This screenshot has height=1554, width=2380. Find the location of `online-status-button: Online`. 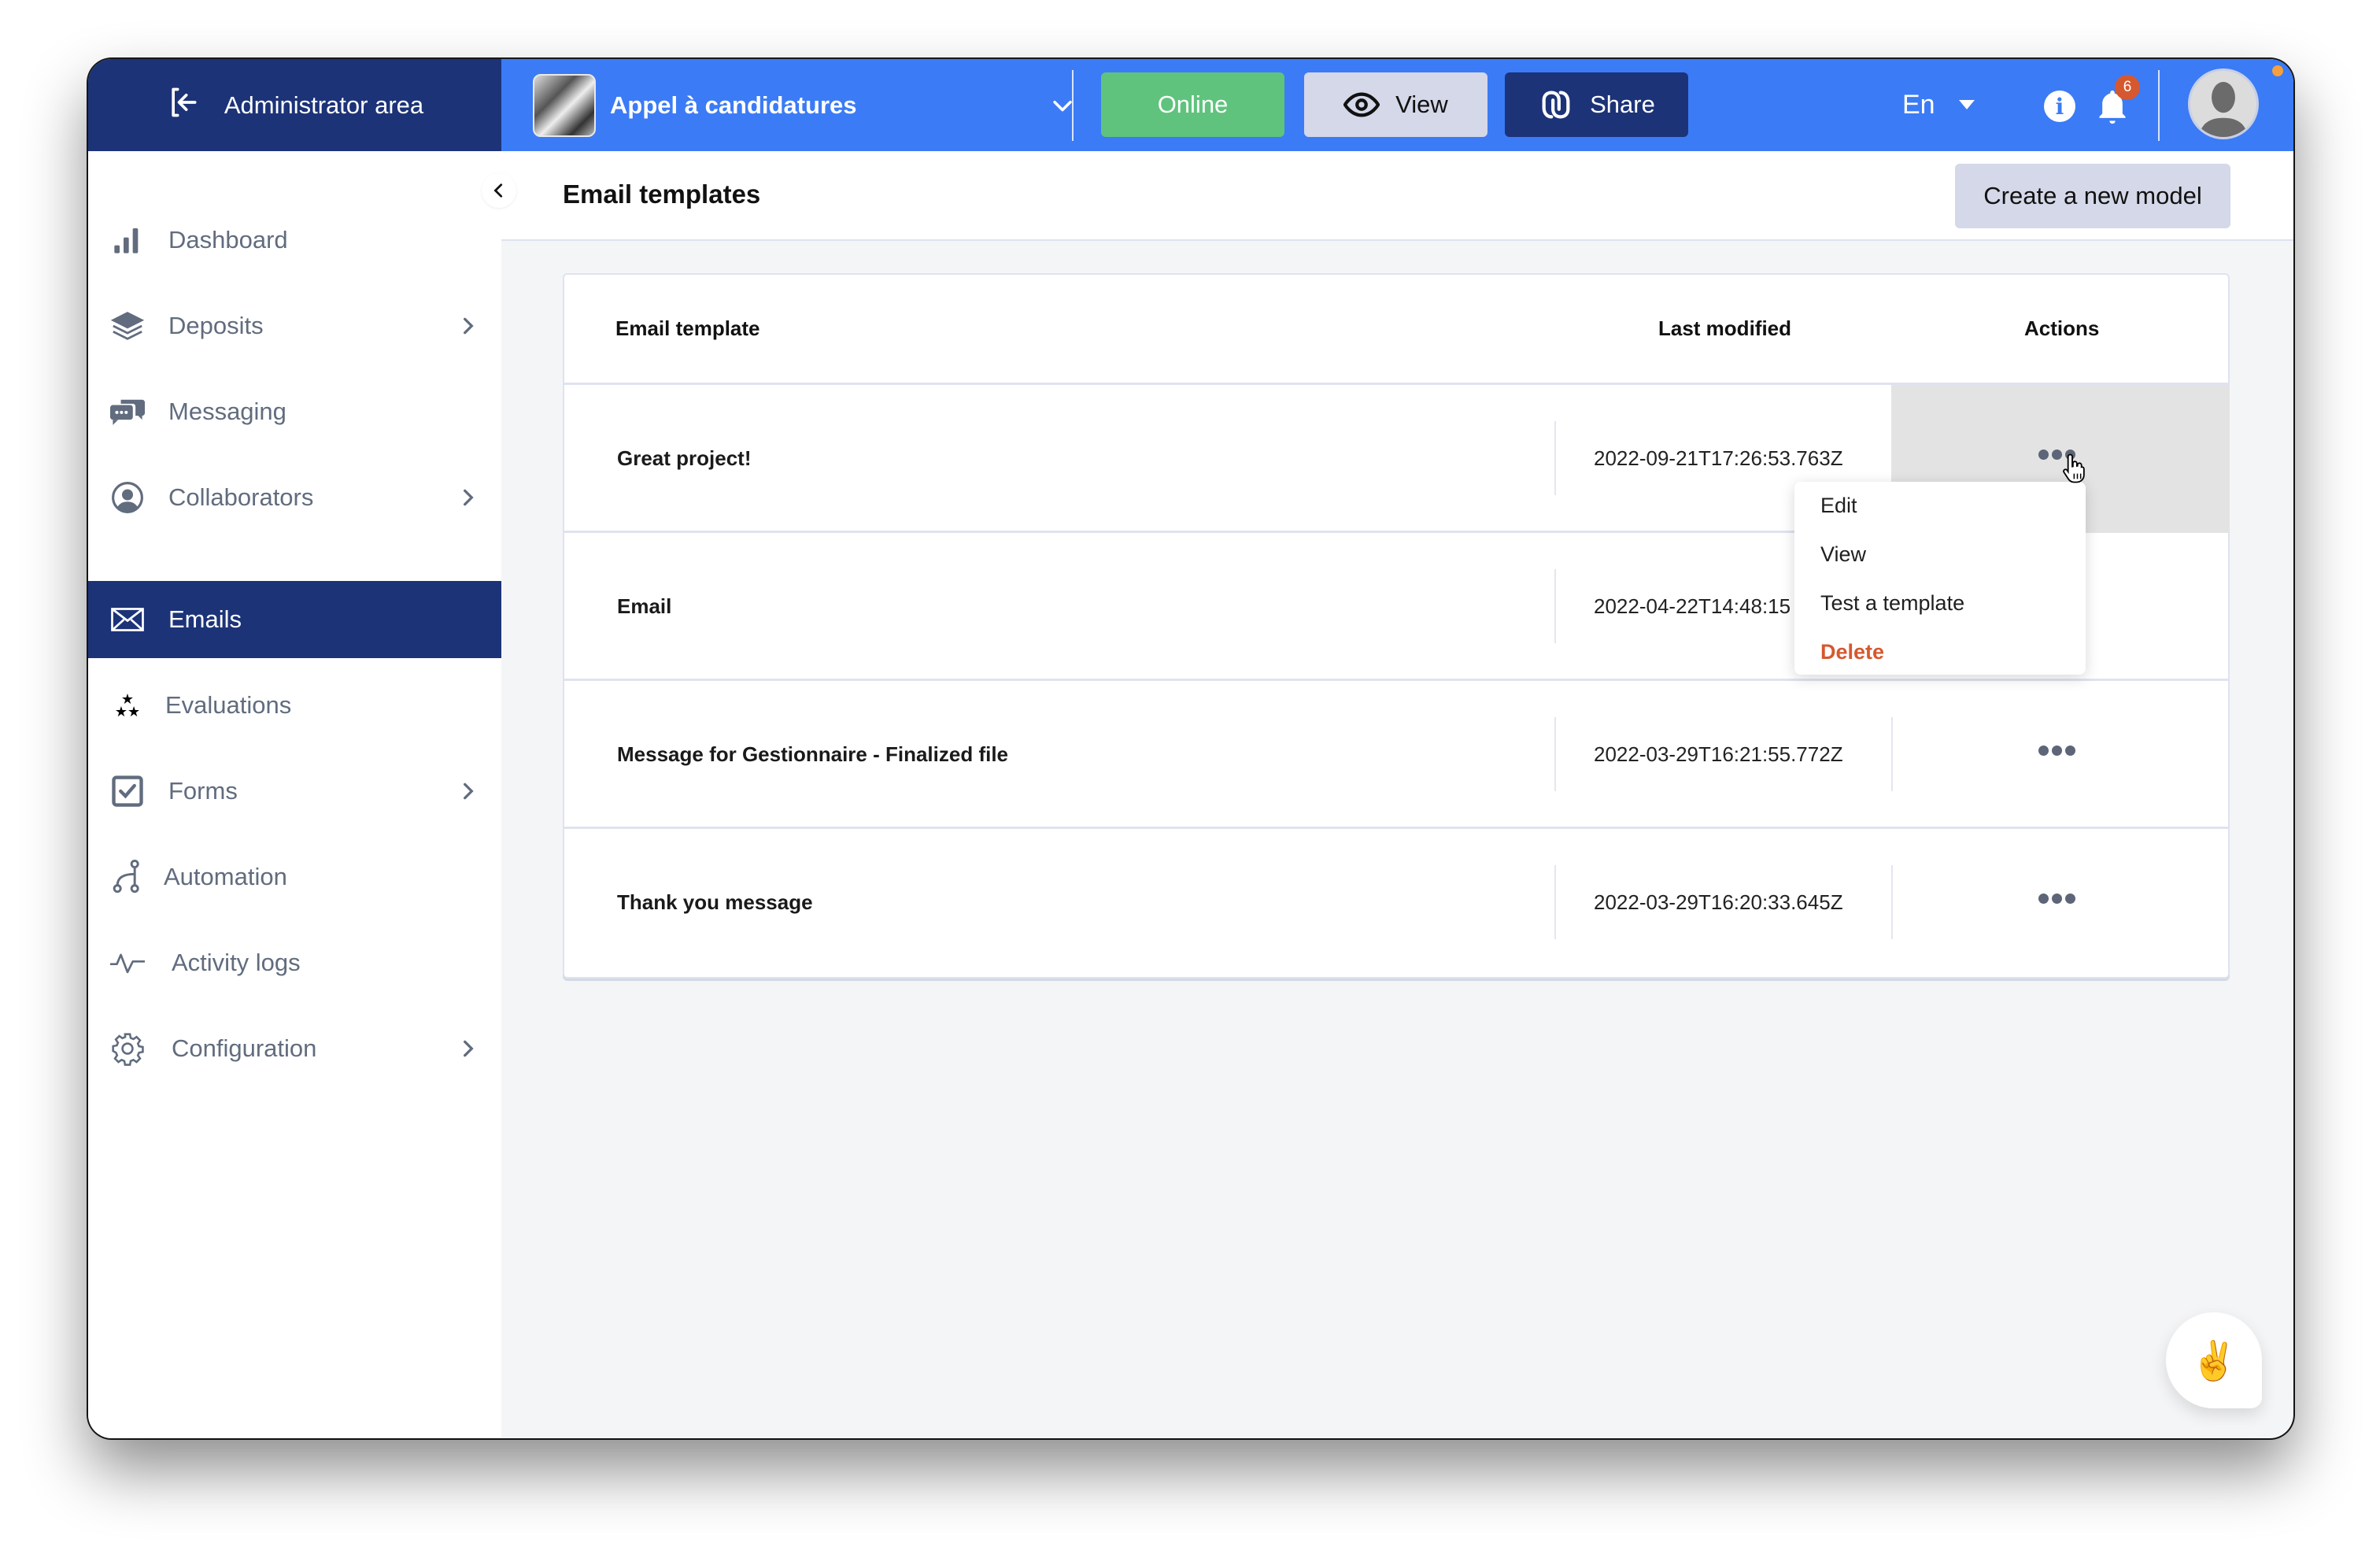

online-status-button: Online is located at coordinates (1192, 104).